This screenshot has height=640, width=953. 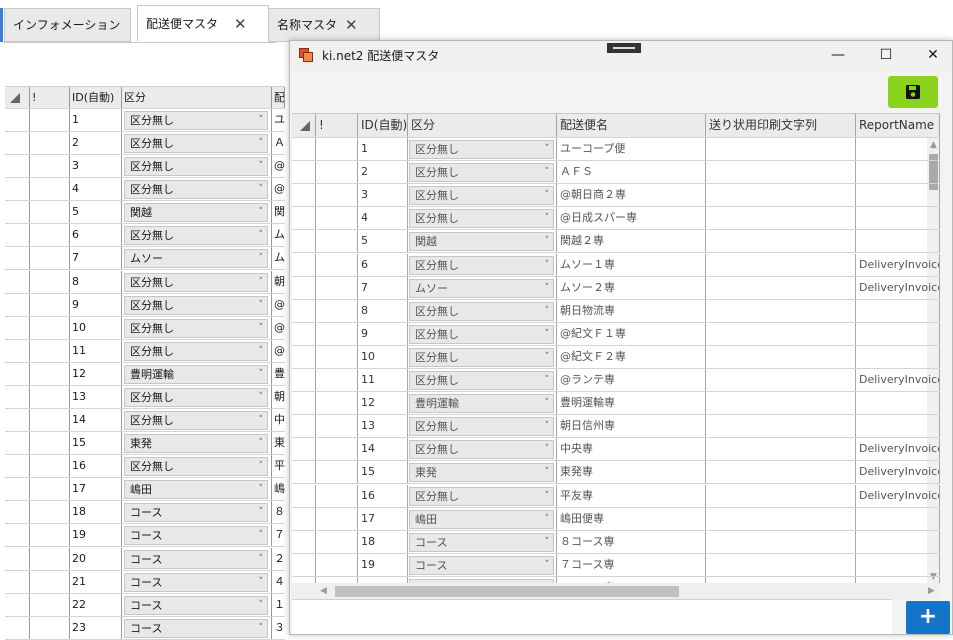 I want to click on table-row: 2 区分無し ˅ ＡＦＳ, so click(x=616, y=173).